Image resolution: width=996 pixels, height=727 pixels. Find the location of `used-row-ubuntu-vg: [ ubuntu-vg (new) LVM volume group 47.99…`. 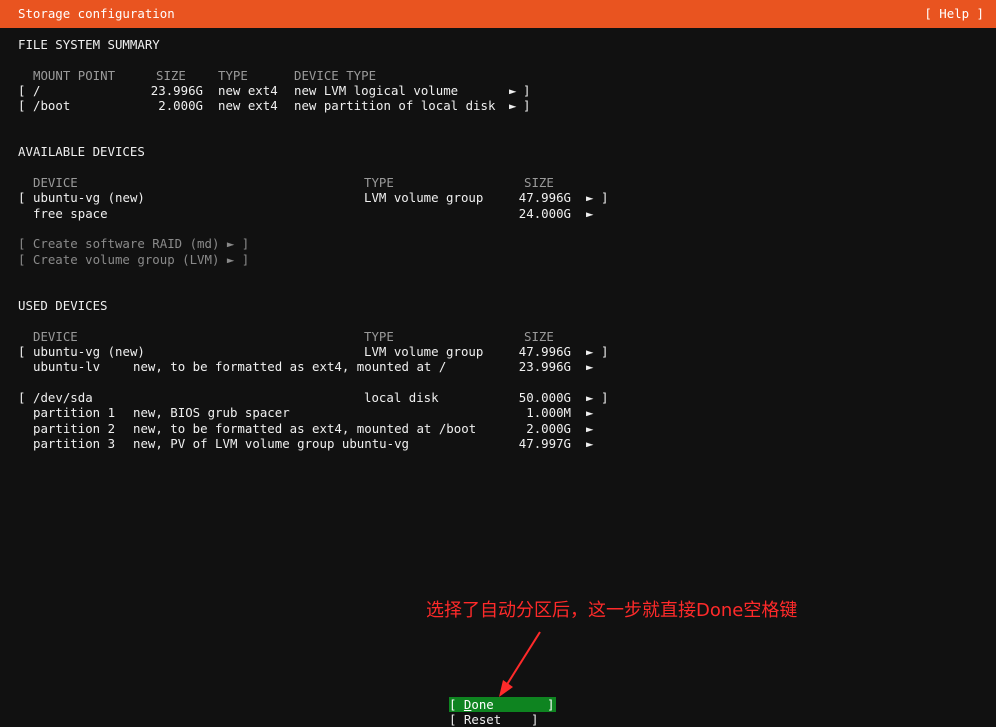

used-row-ubuntu-vg: [ ubuntu-vg (new) LVM volume group 47.99… is located at coordinates (313, 351).